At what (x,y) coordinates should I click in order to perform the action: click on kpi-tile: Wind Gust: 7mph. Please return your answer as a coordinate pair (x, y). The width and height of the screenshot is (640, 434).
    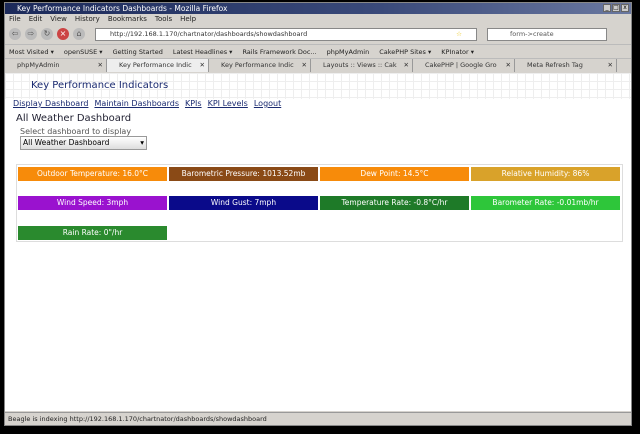
    Looking at the image, I should click on (243, 203).